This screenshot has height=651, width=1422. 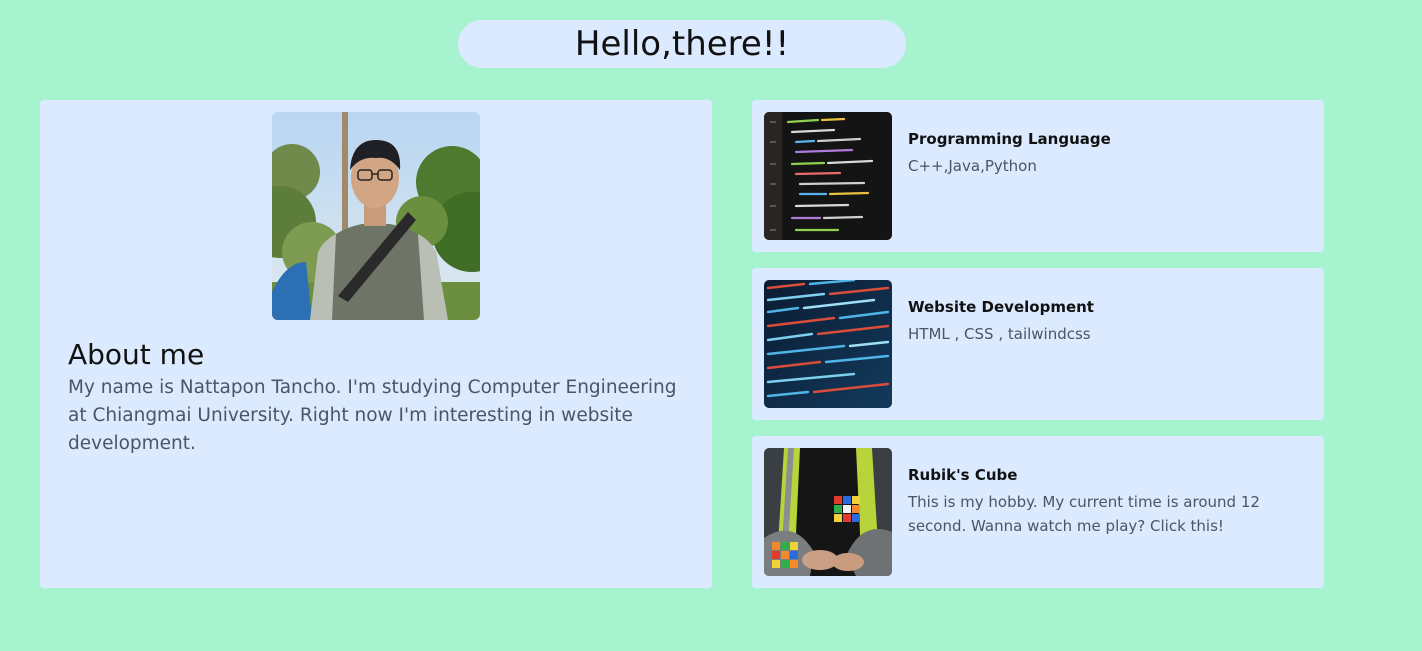 What do you see at coordinates (828, 176) in the screenshot?
I see `code-screen-image` at bounding box center [828, 176].